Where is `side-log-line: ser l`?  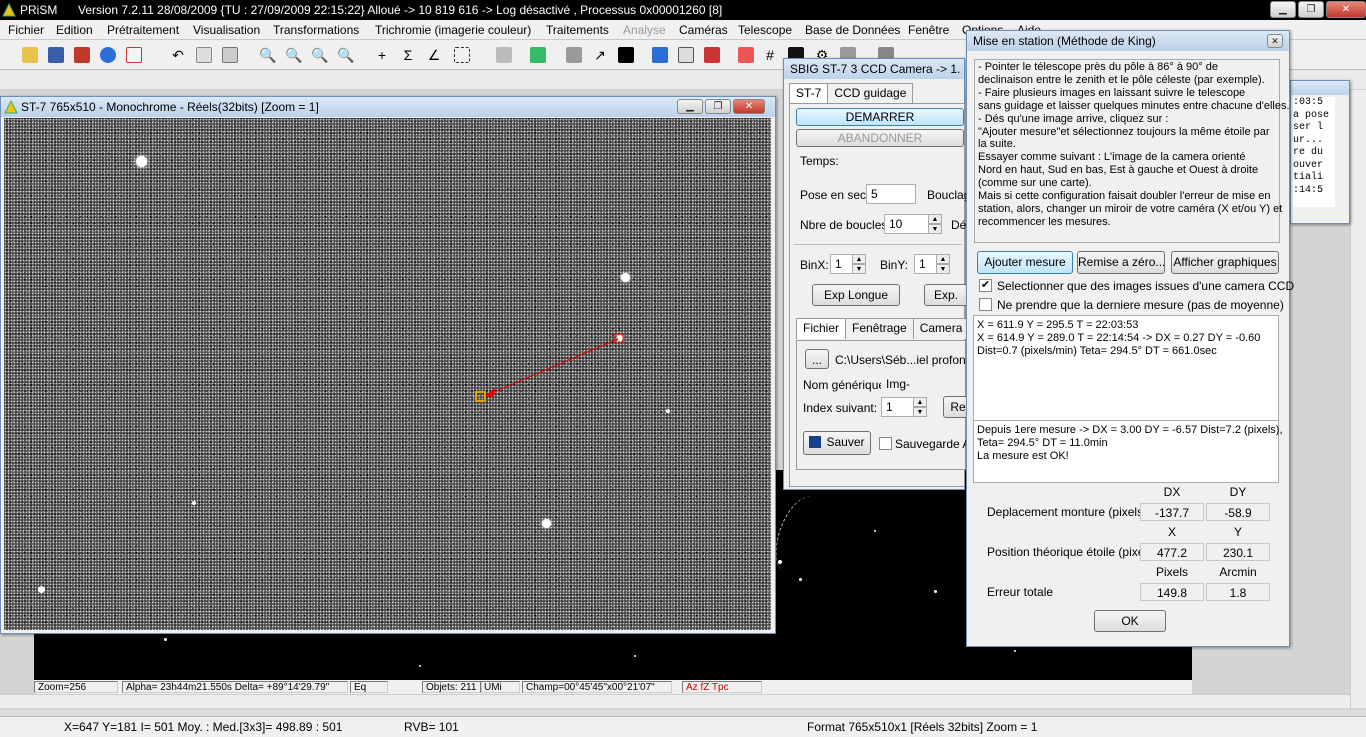
side-log-line: ser l is located at coordinates (1308, 127).